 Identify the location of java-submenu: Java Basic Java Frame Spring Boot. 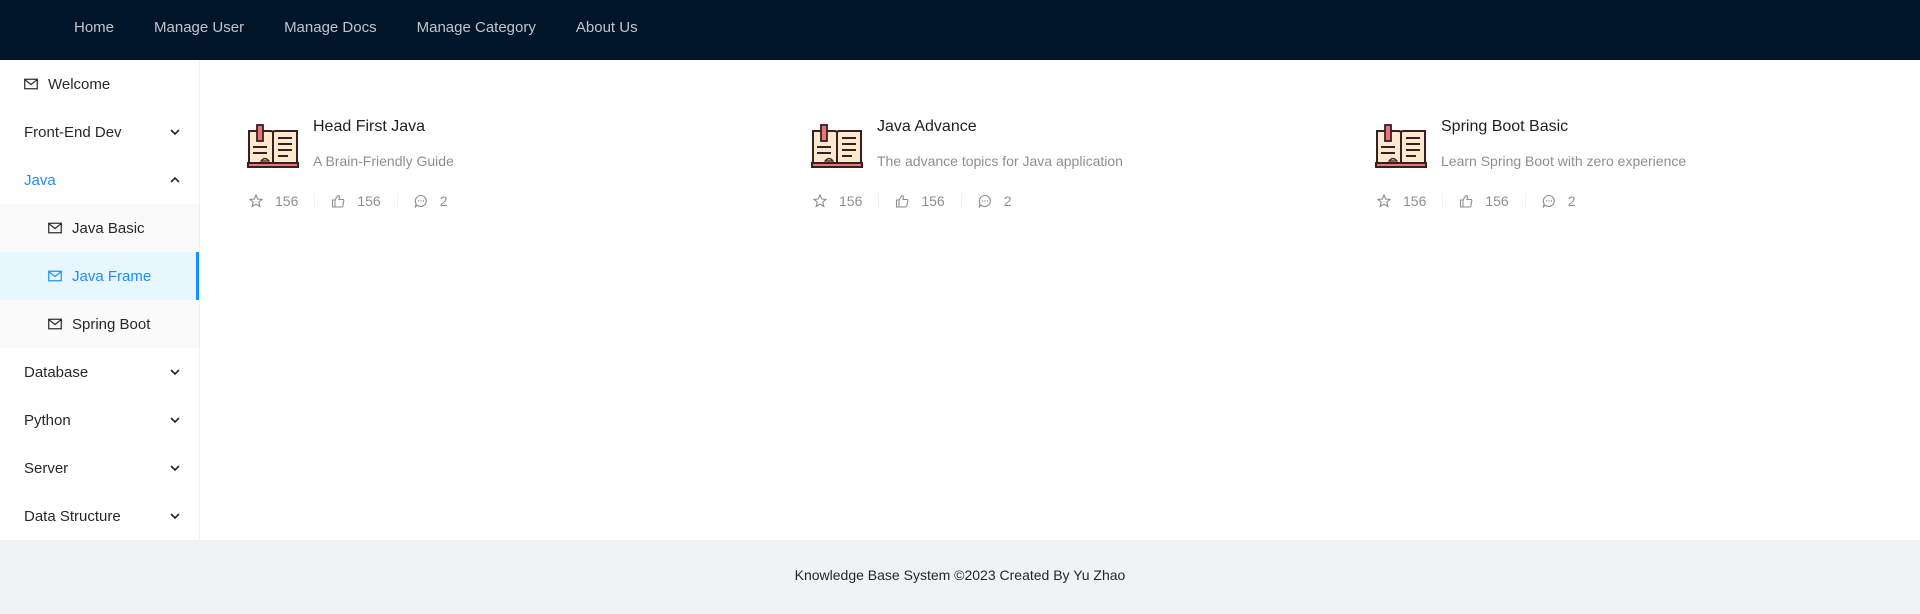
(99, 276).